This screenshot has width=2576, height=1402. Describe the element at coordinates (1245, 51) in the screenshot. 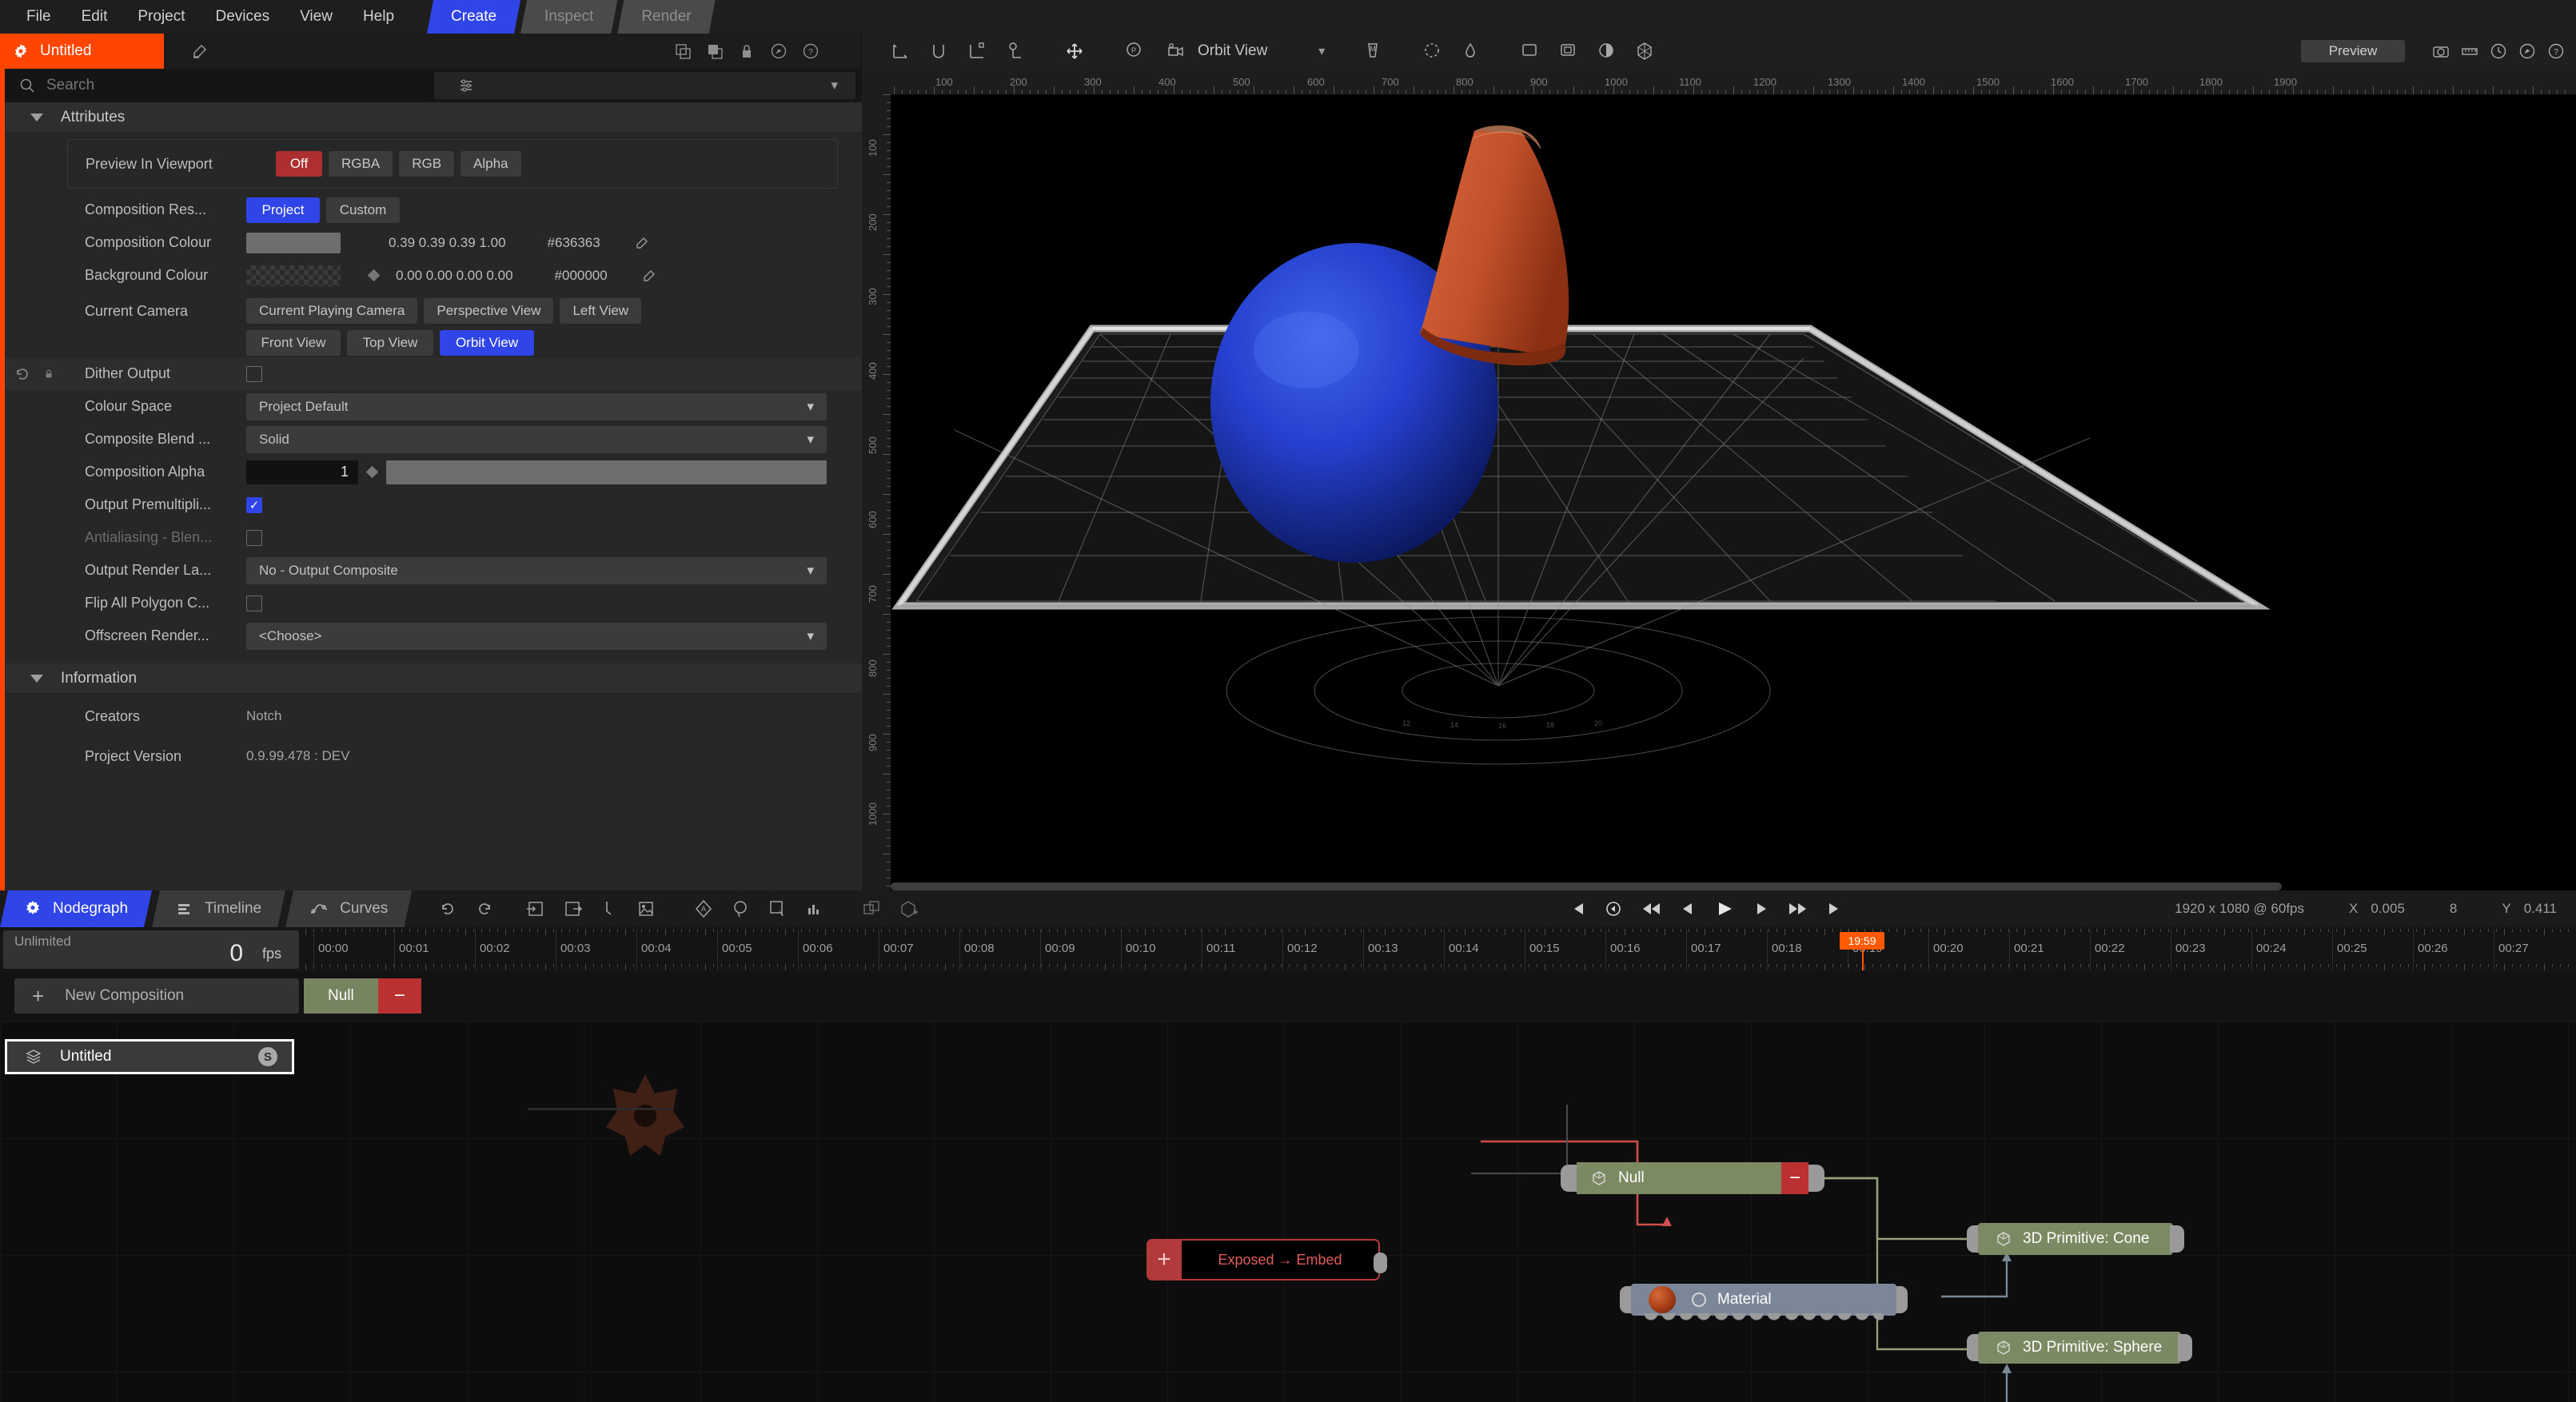

I see `view-selector: Orbit View ▾` at that location.